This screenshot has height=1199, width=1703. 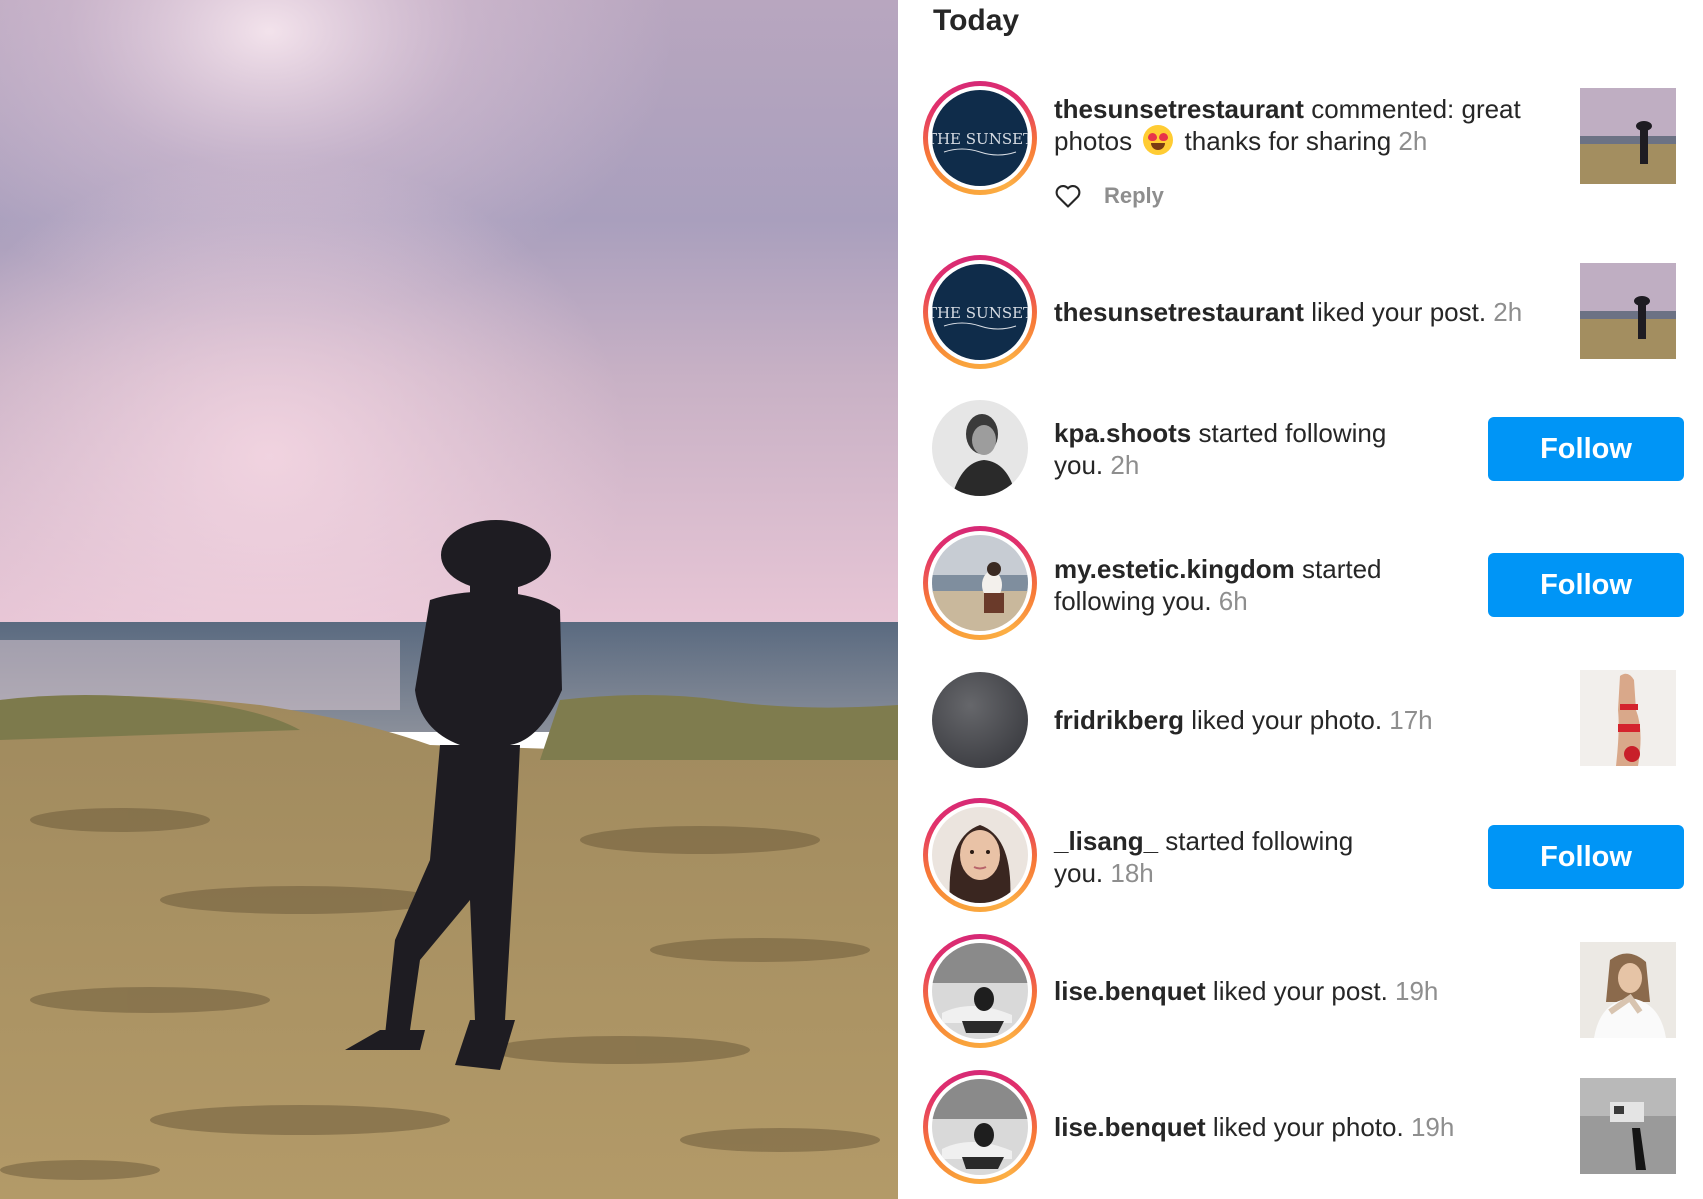 What do you see at coordinates (1122, 433) in the screenshot?
I see `username: kpa.shoots` at bounding box center [1122, 433].